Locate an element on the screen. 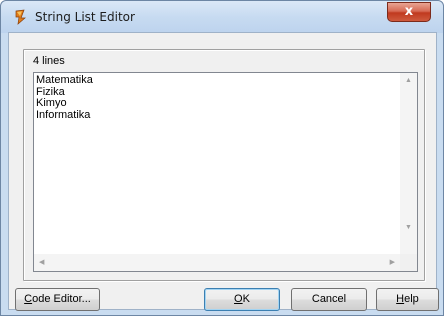  arrow-right-icon: ▶ is located at coordinates (392, 262).